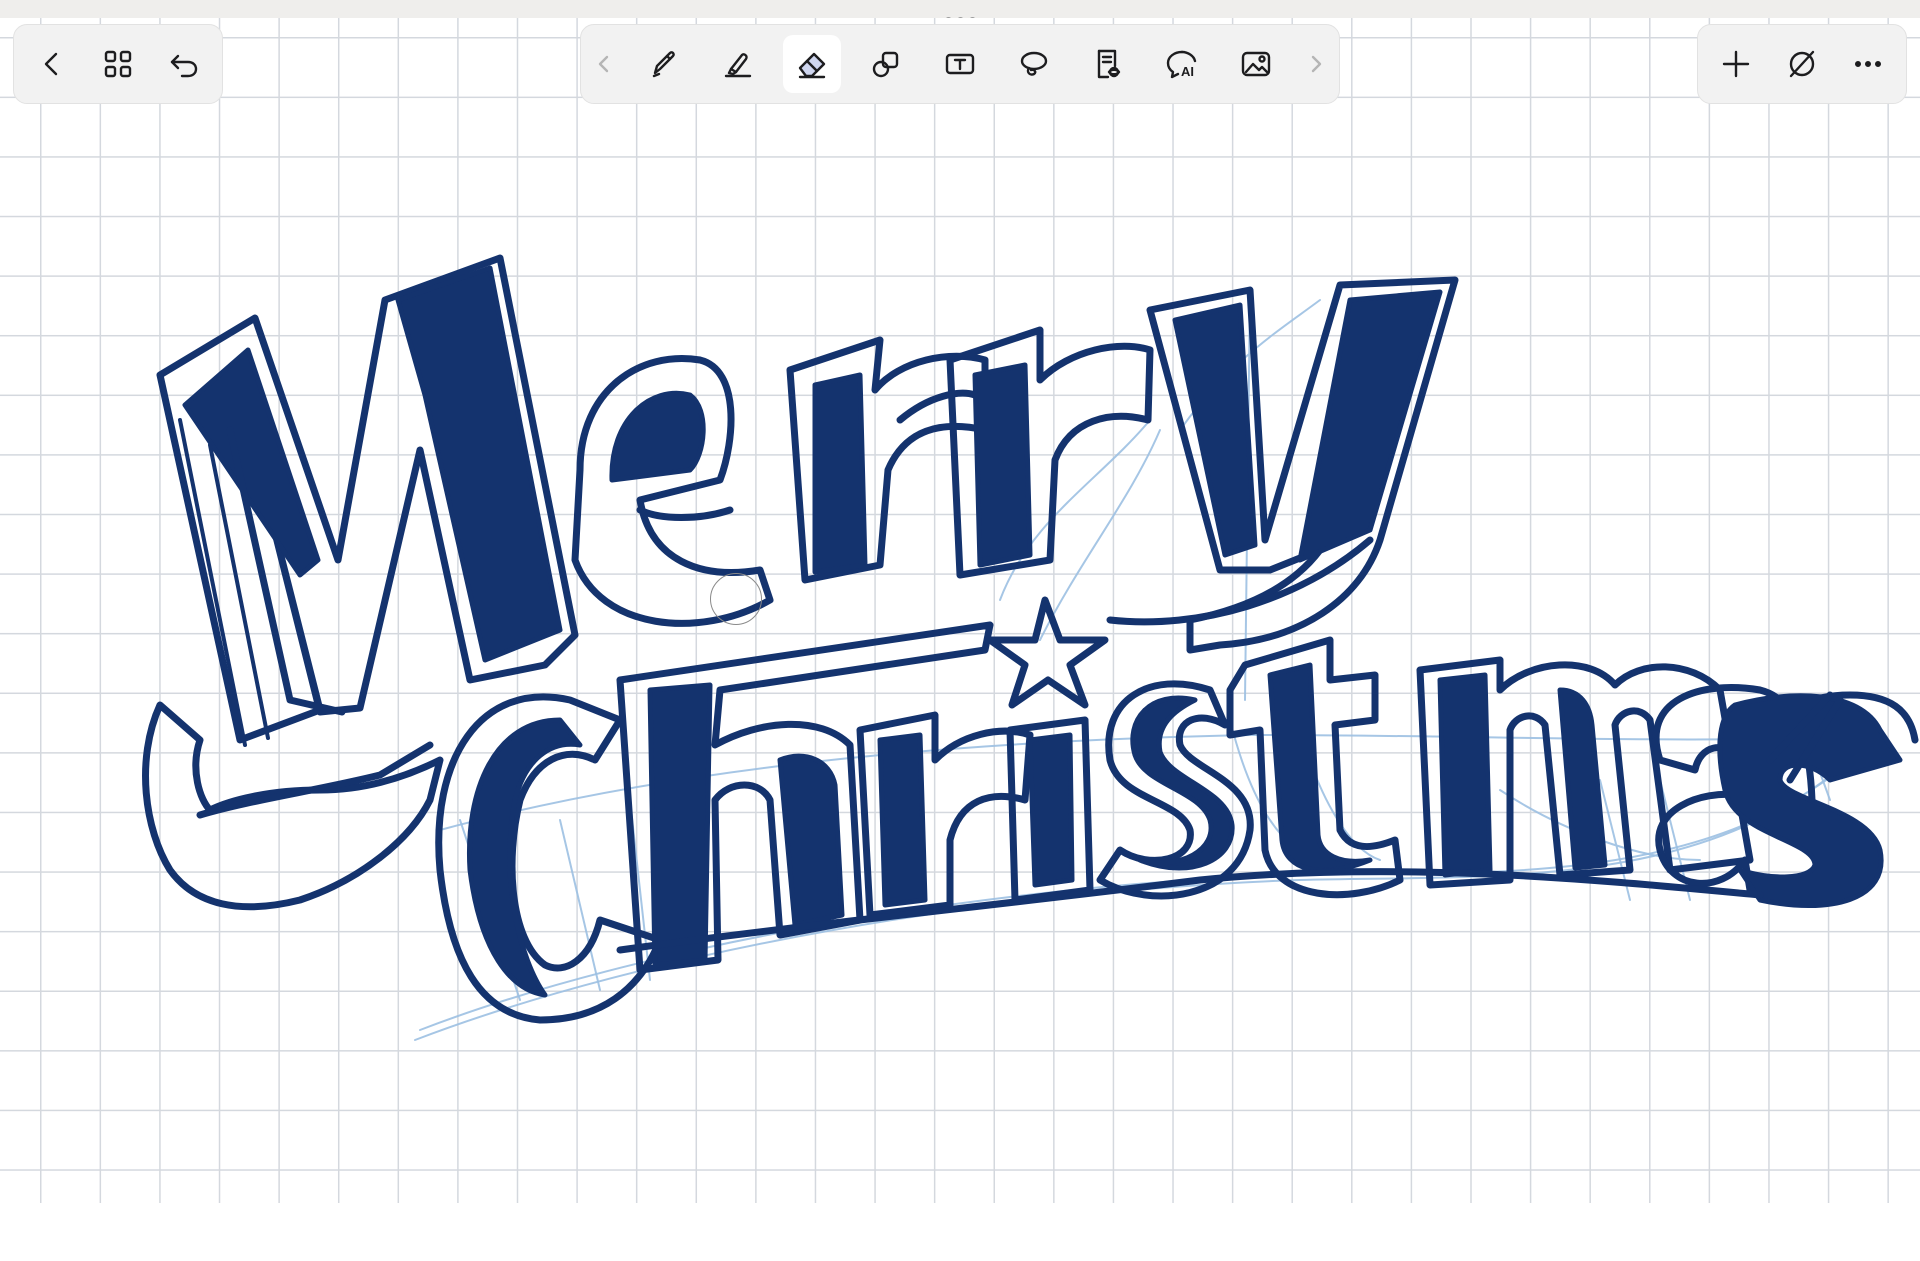 This screenshot has width=1920, height=1261. I want to click on text-tool-button, so click(960, 64).